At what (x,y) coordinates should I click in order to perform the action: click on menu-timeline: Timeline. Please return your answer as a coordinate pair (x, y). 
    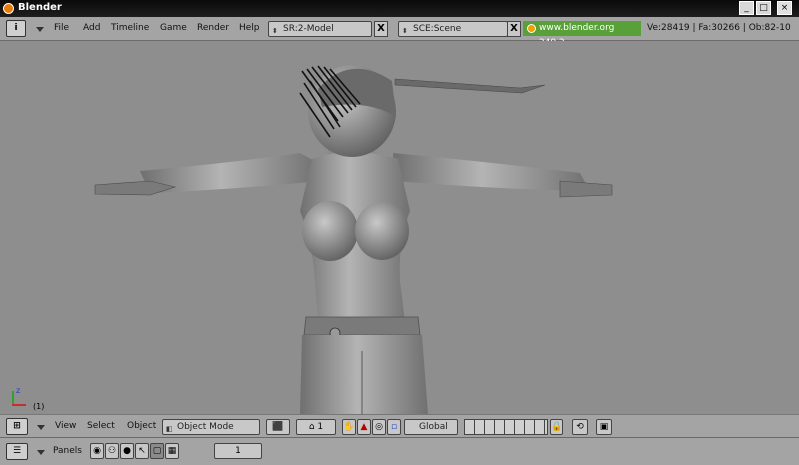
    Looking at the image, I should click on (130, 28).